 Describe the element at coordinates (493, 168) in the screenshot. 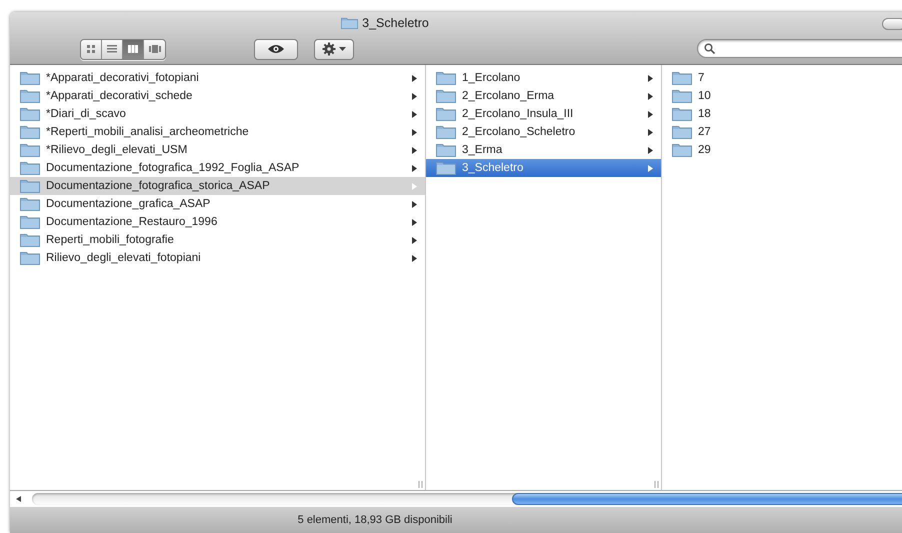

I see `folder-name: 3_Scheletro` at that location.